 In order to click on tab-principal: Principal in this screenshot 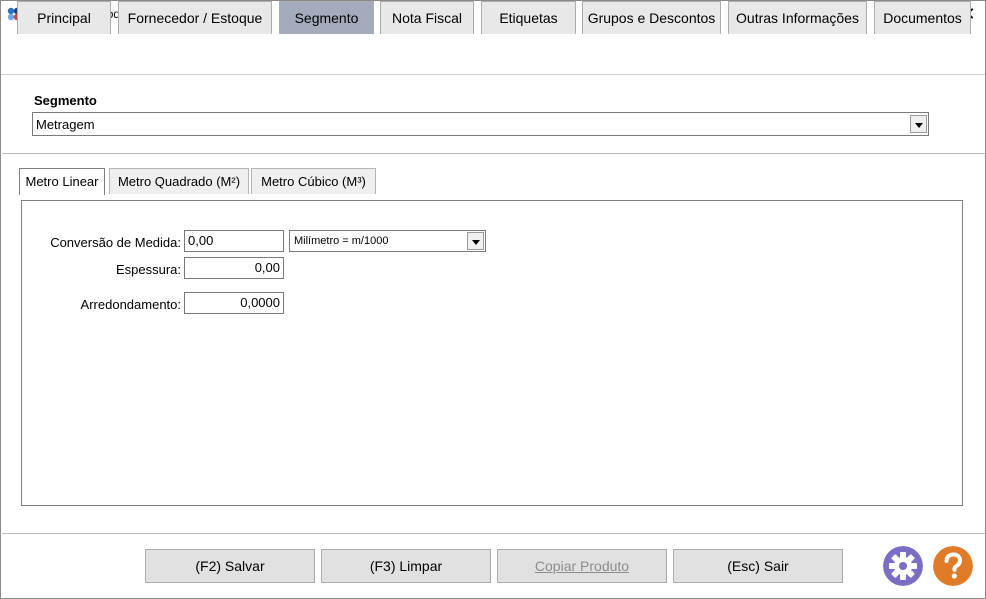, I will do `click(64, 17)`.